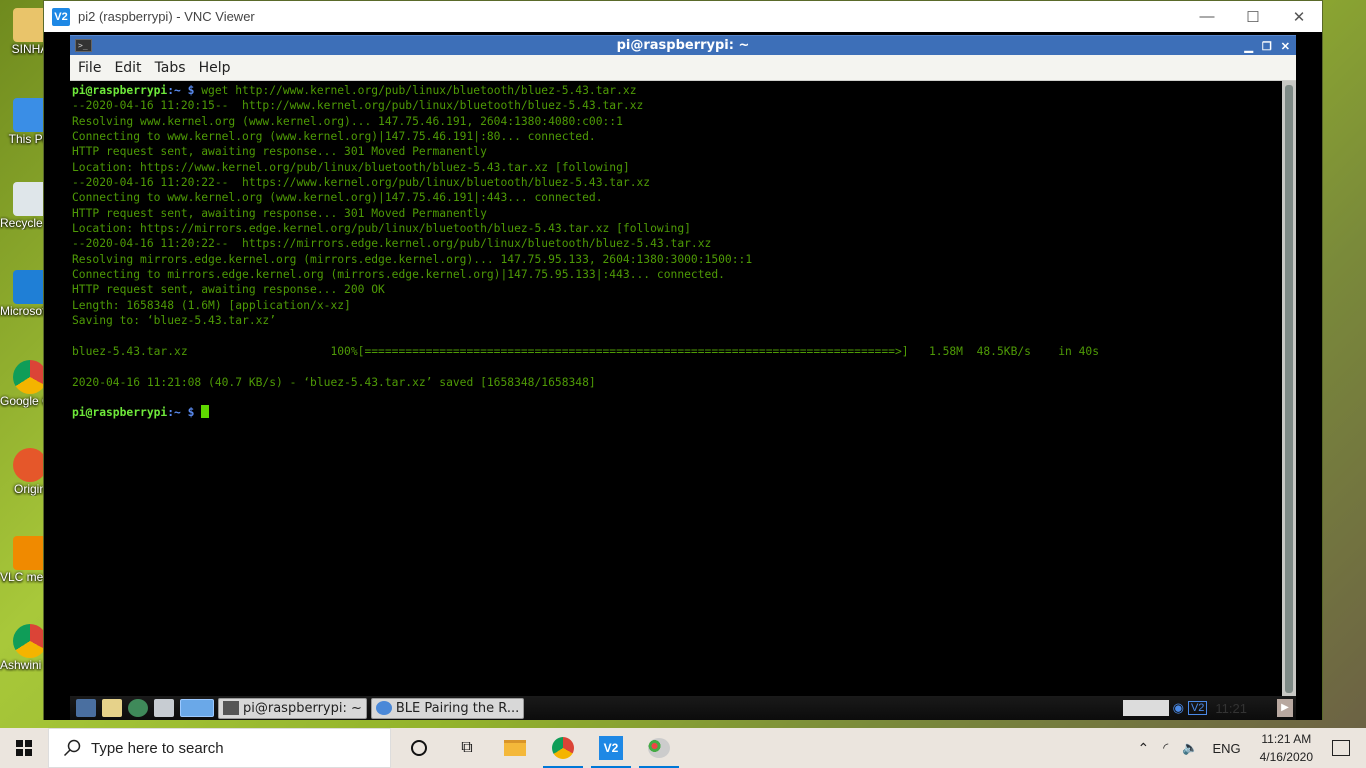 This screenshot has height=768, width=1366. What do you see at coordinates (1253, 16) in the screenshot?
I see `maximize-button: ☐` at bounding box center [1253, 16].